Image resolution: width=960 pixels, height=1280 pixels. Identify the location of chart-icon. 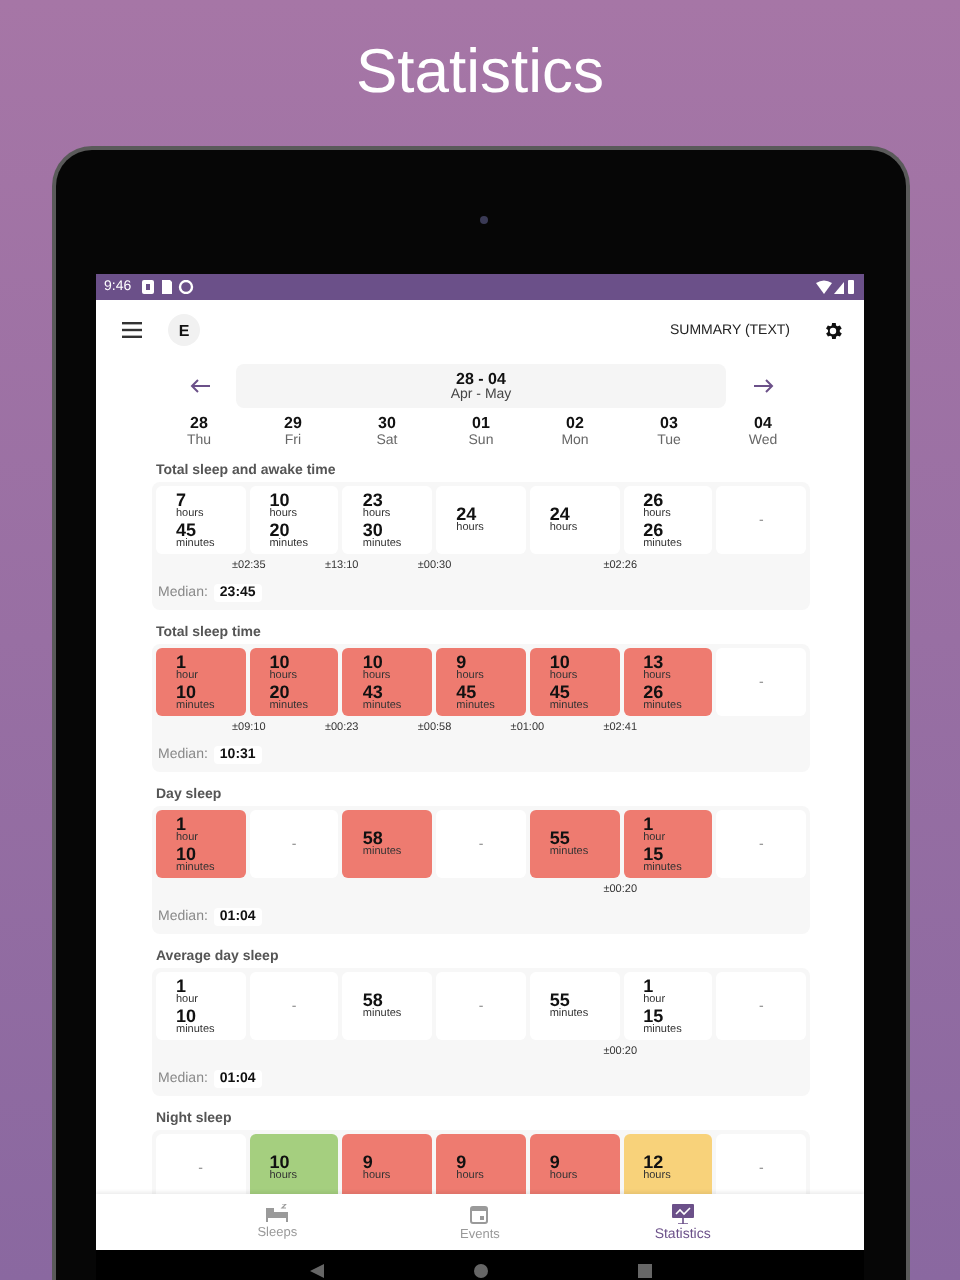
(682, 1213).